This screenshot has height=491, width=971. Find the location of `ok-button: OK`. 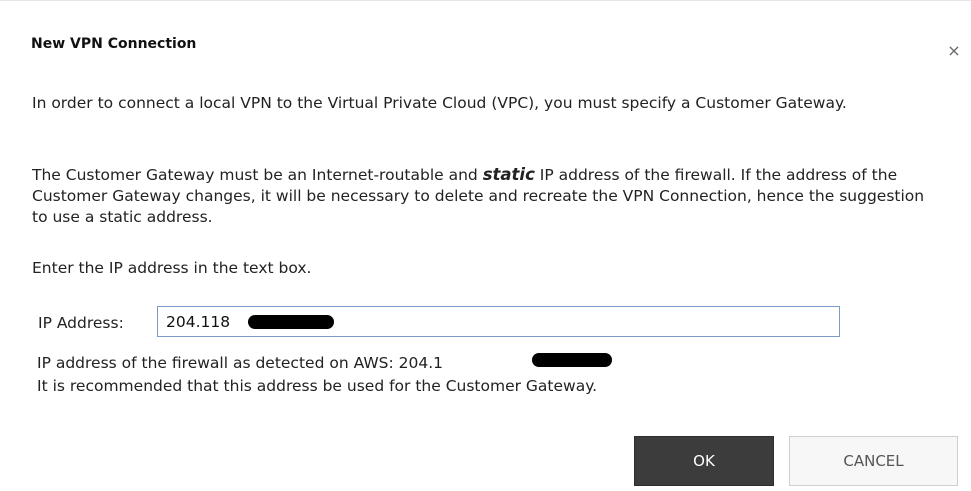

ok-button: OK is located at coordinates (704, 461).